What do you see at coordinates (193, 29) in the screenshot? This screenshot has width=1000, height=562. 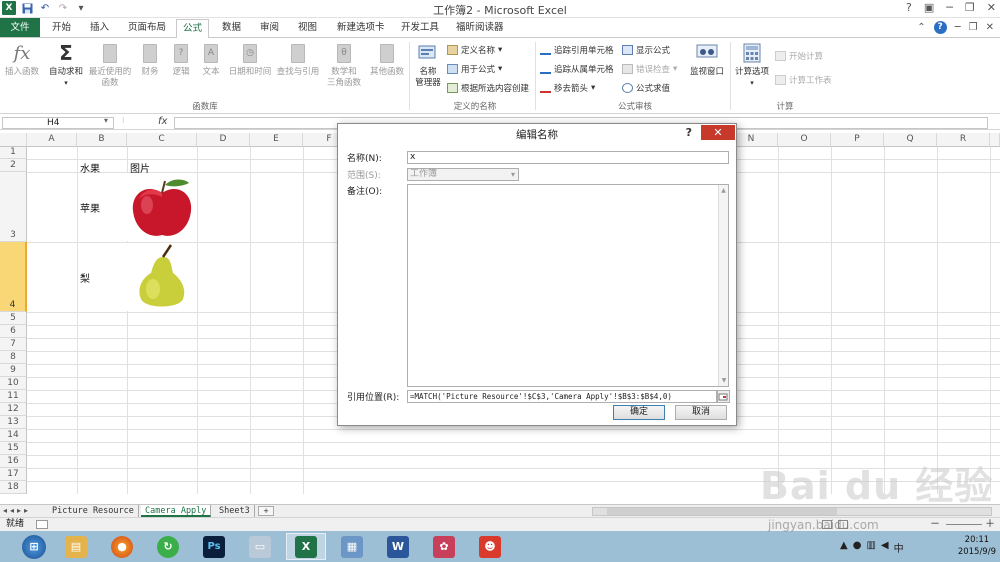 I see `tab-formulas: 公式` at bounding box center [193, 29].